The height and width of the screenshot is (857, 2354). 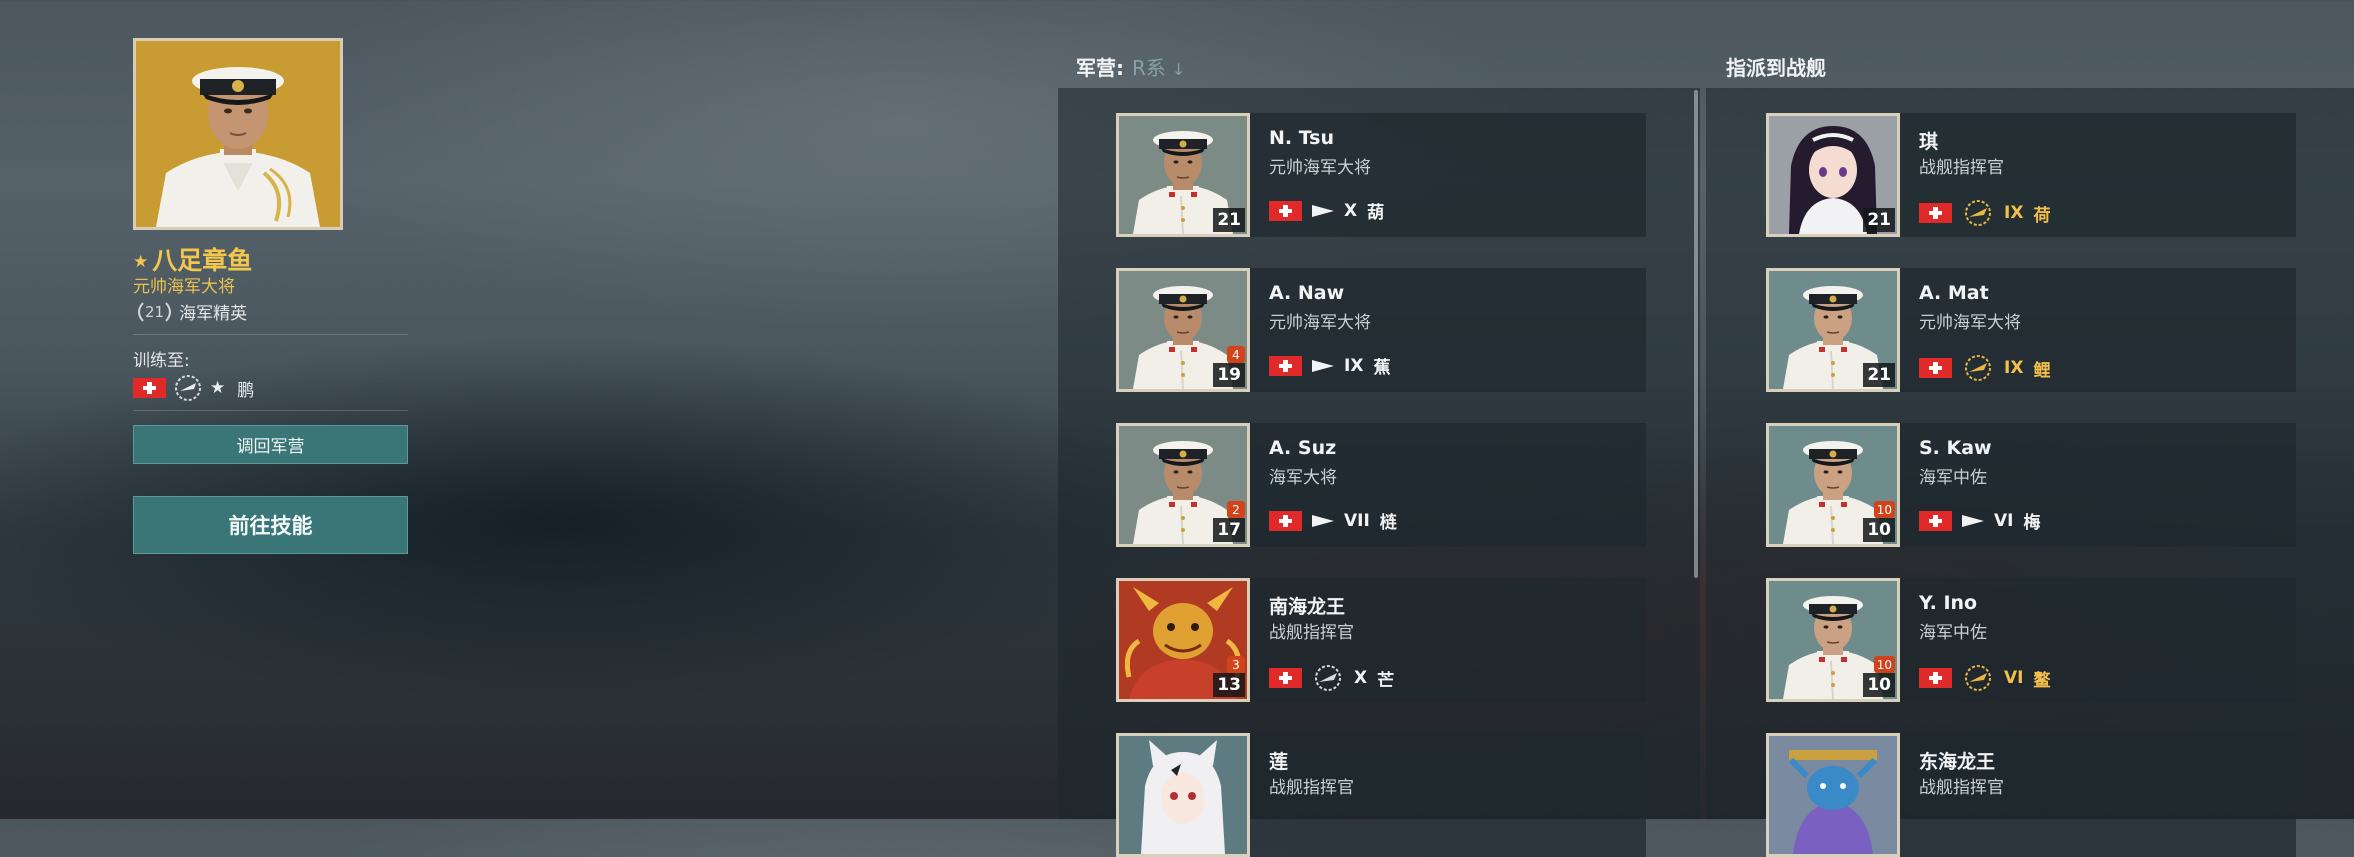 What do you see at coordinates (2031, 330) in the screenshot?
I see `commander-card: 21 A. Mat 元帅海军大将 IX 鲤` at bounding box center [2031, 330].